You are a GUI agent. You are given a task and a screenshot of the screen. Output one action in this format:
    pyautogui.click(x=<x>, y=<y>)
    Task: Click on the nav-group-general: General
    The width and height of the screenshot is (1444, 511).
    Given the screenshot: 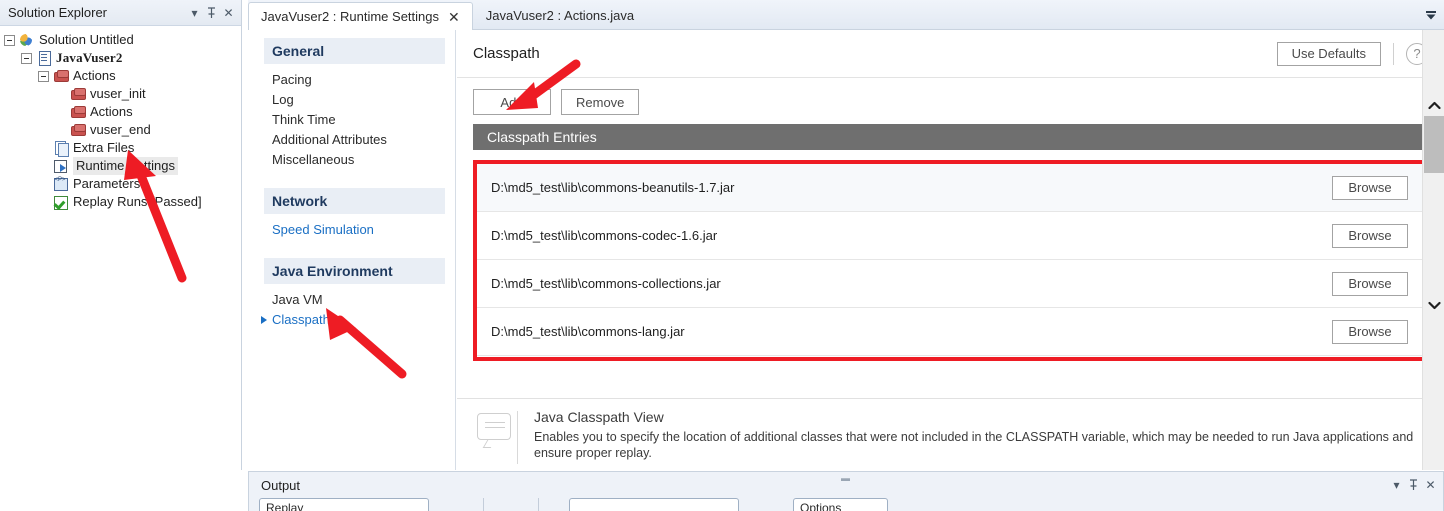 What is the action you would take?
    pyautogui.click(x=354, y=51)
    